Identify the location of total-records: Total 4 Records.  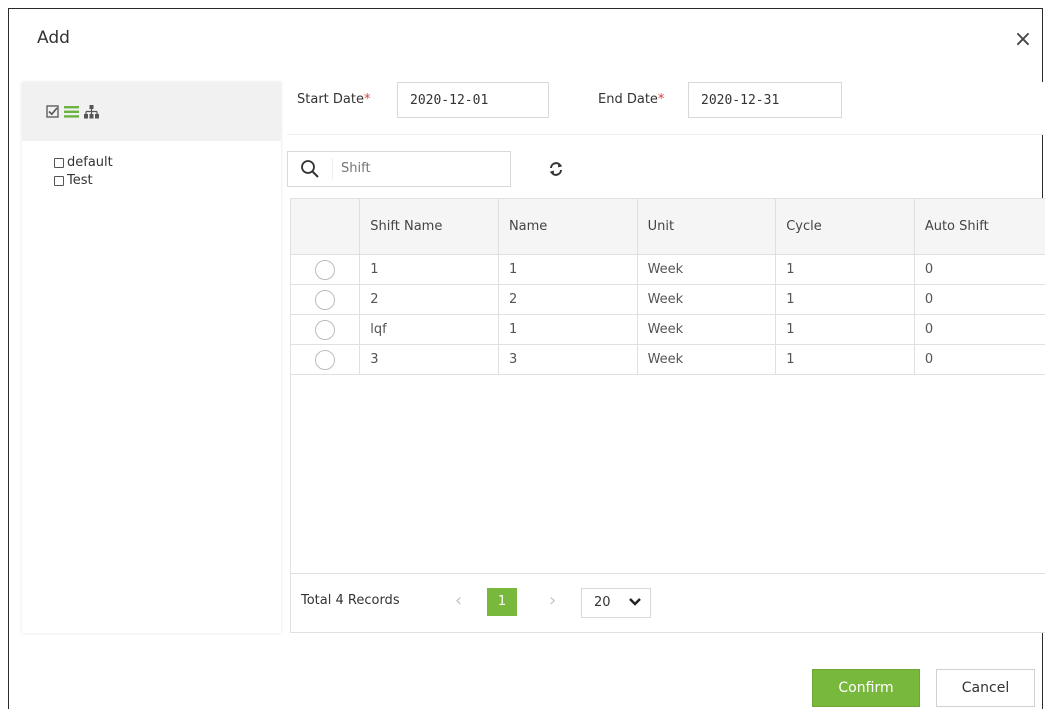
(350, 600).